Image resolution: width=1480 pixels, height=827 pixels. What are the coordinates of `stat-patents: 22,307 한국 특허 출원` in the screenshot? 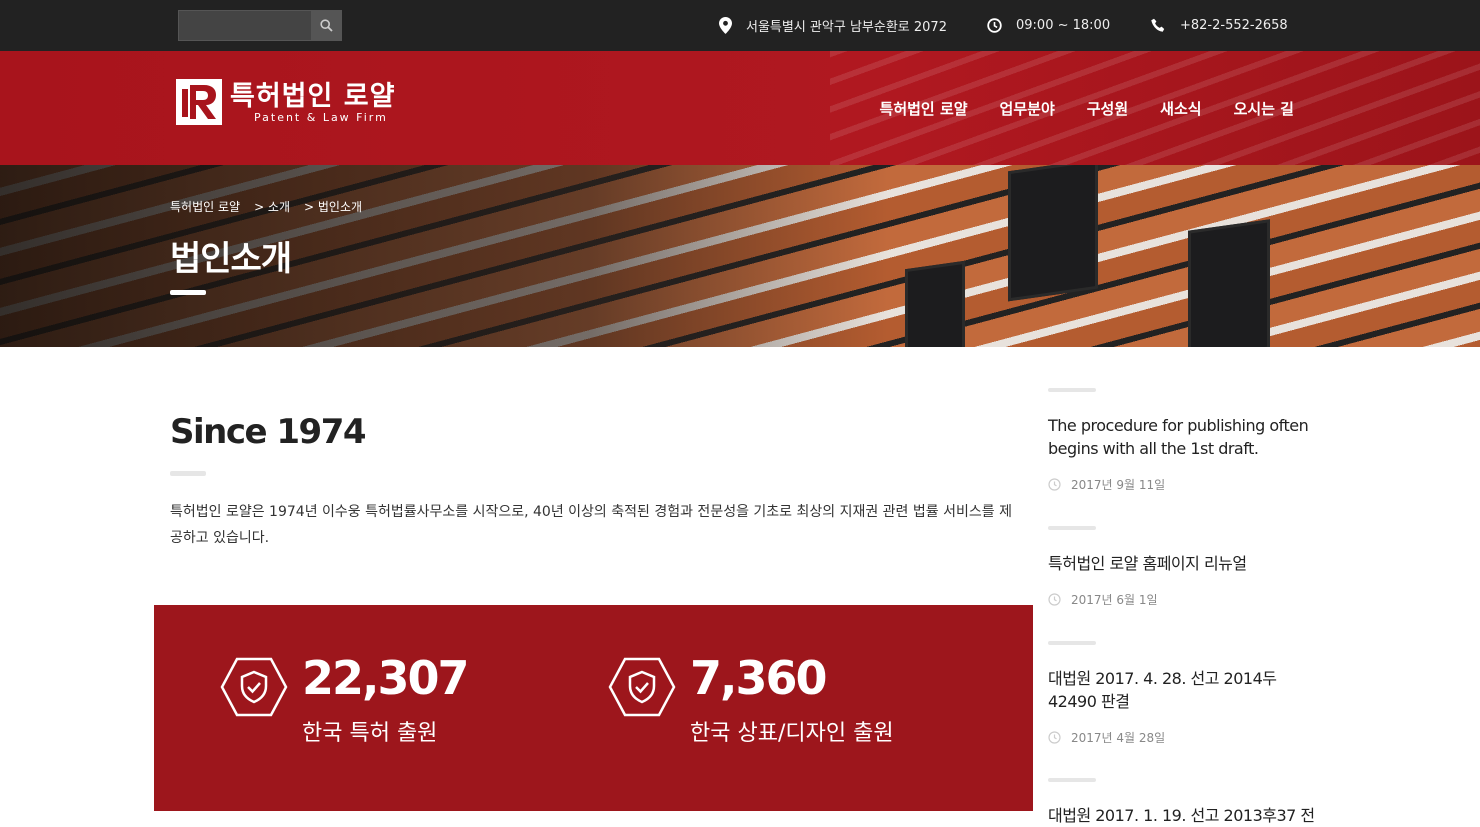 It's located at (345, 699).